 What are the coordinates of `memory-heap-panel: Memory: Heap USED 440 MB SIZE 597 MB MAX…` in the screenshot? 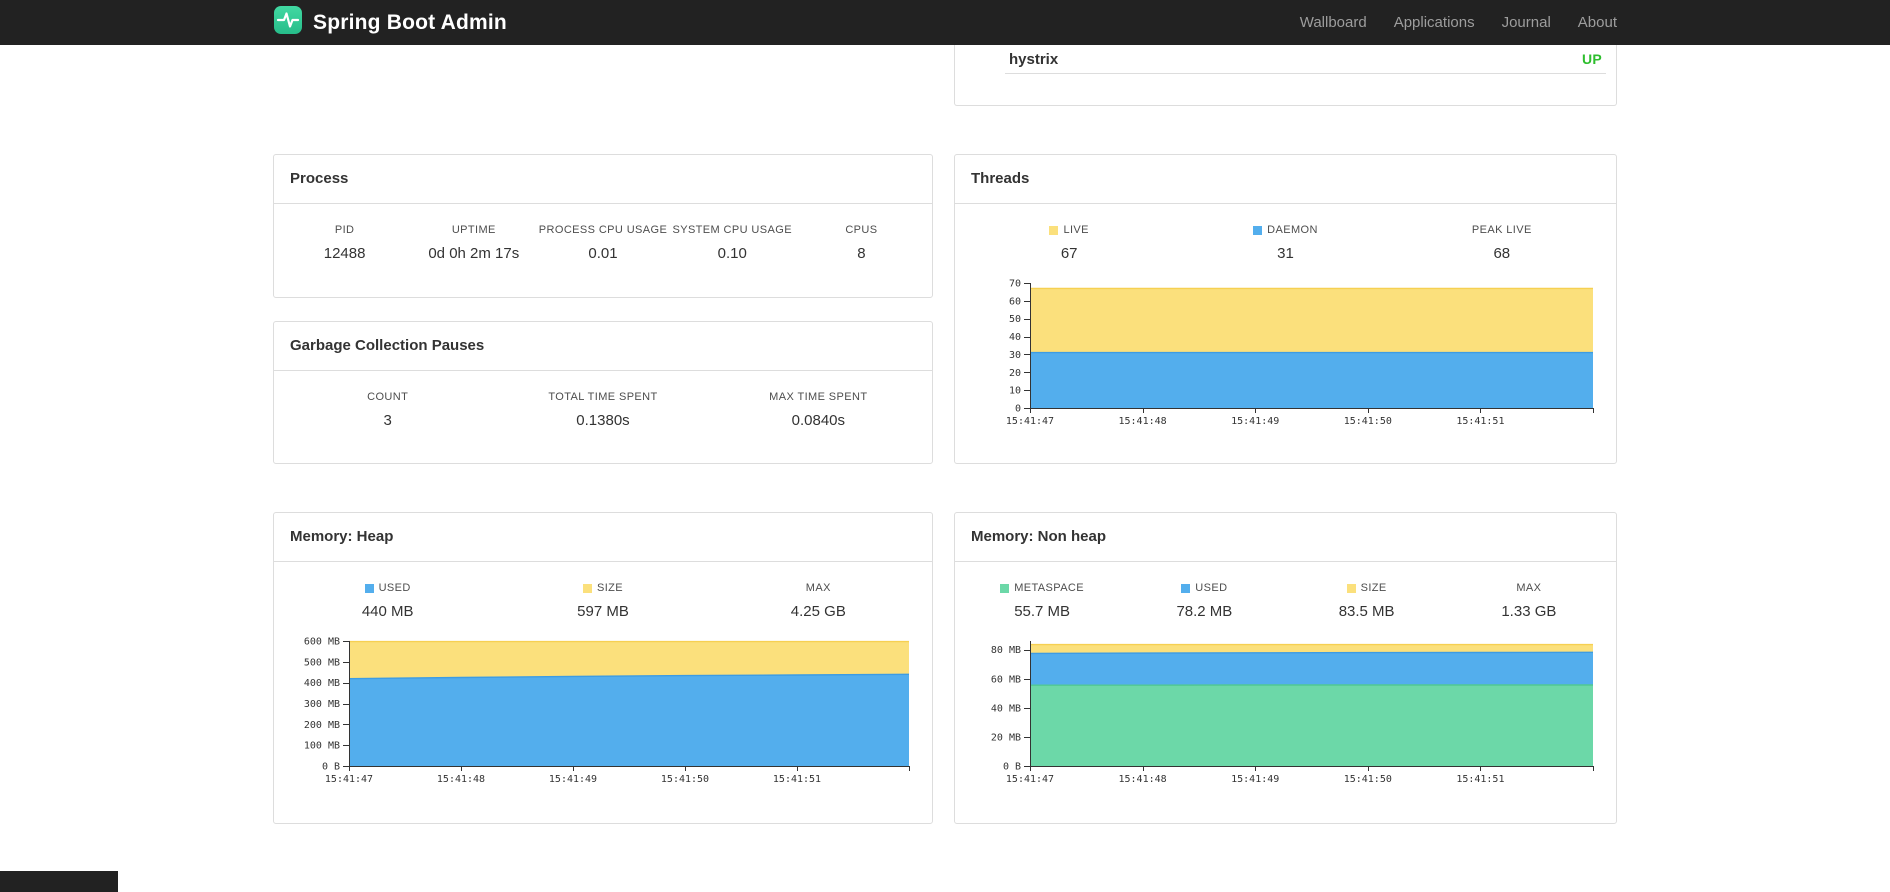 It's located at (603, 668).